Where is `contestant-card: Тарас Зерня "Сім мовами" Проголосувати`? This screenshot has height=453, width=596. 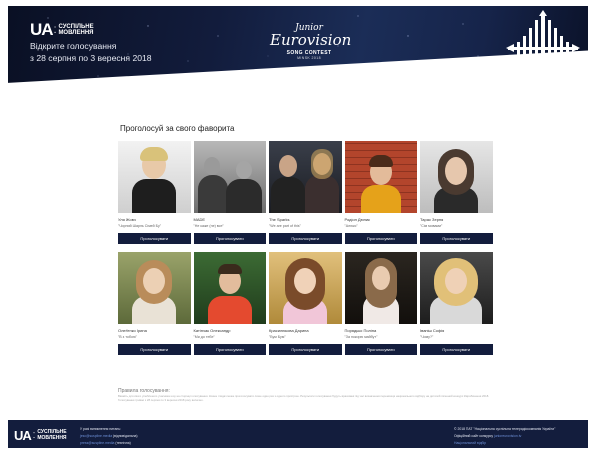
contestant-card: Тарас Зерня "Сім мовами" Проголосувати is located at coordinates (456, 192).